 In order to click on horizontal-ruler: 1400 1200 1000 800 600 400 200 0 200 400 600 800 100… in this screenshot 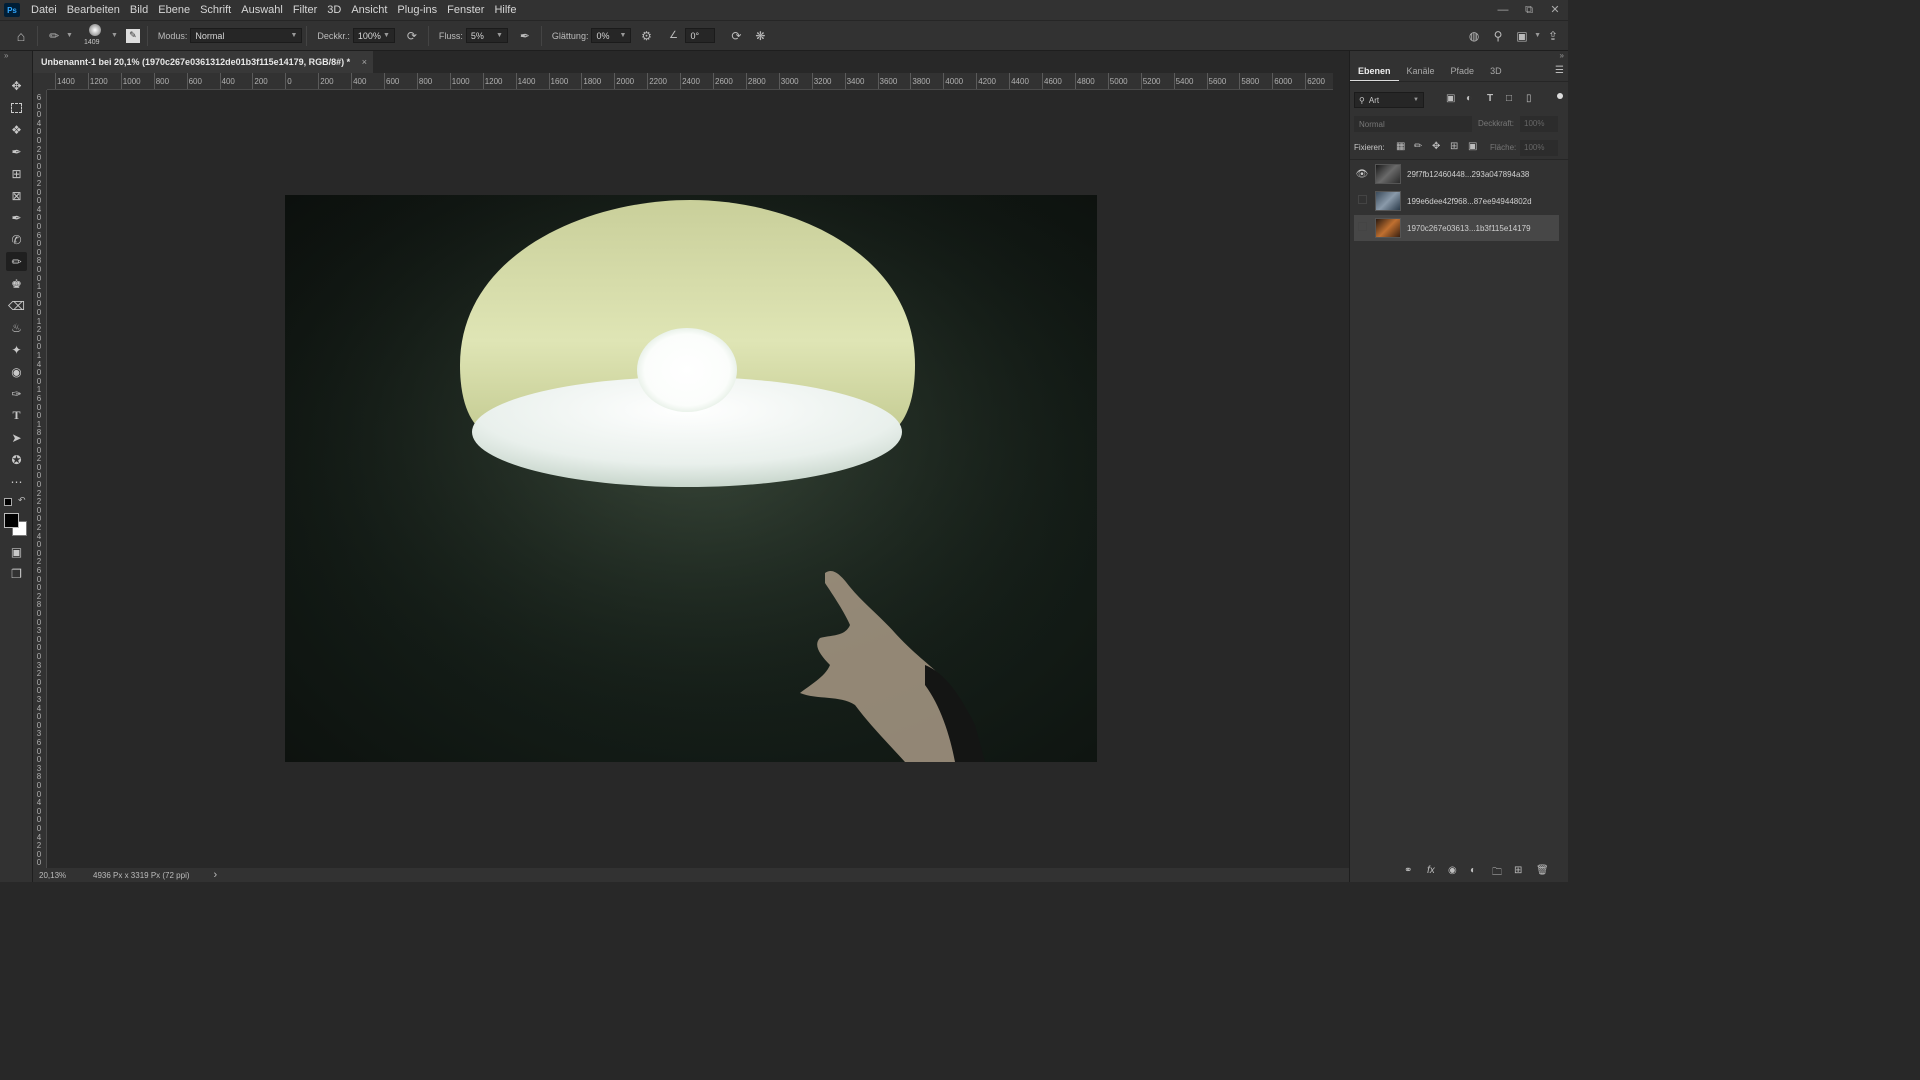, I will do `click(690, 81)`.